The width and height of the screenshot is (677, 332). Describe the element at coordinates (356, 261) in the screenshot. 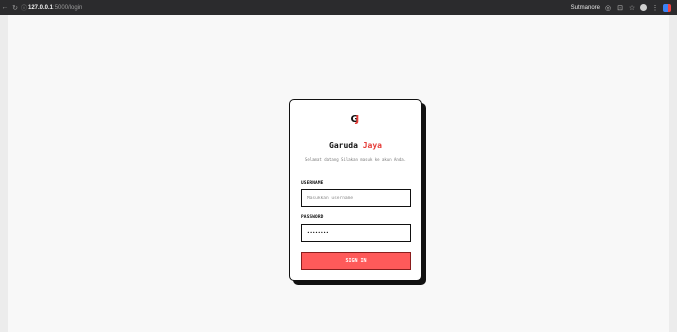

I see `sign-in-button: SIGN IN` at that location.